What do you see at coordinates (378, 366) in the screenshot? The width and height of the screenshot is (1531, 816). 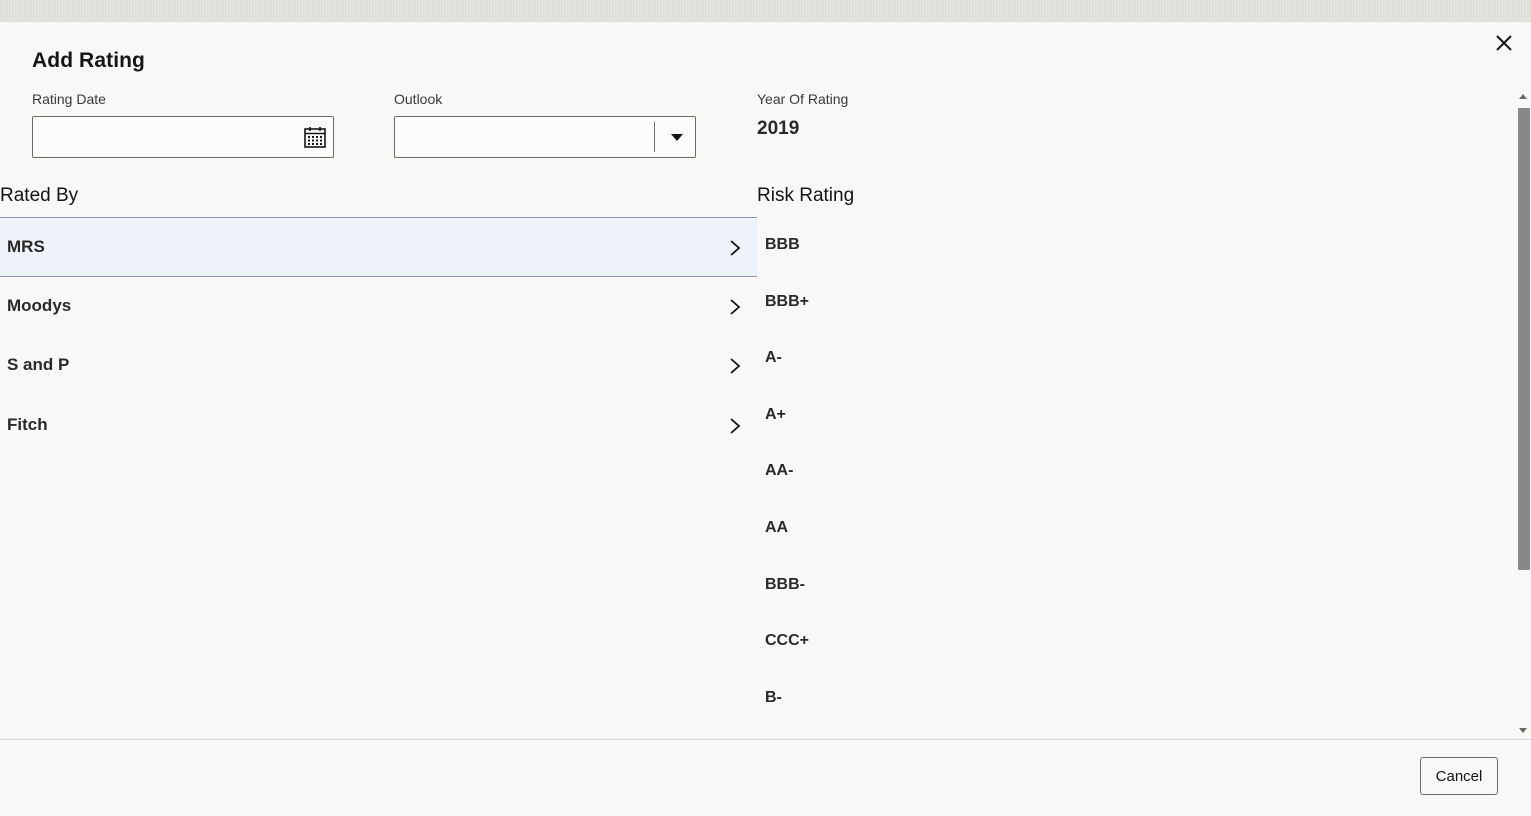 I see `rated-by-item-s-and-p: S and P` at bounding box center [378, 366].